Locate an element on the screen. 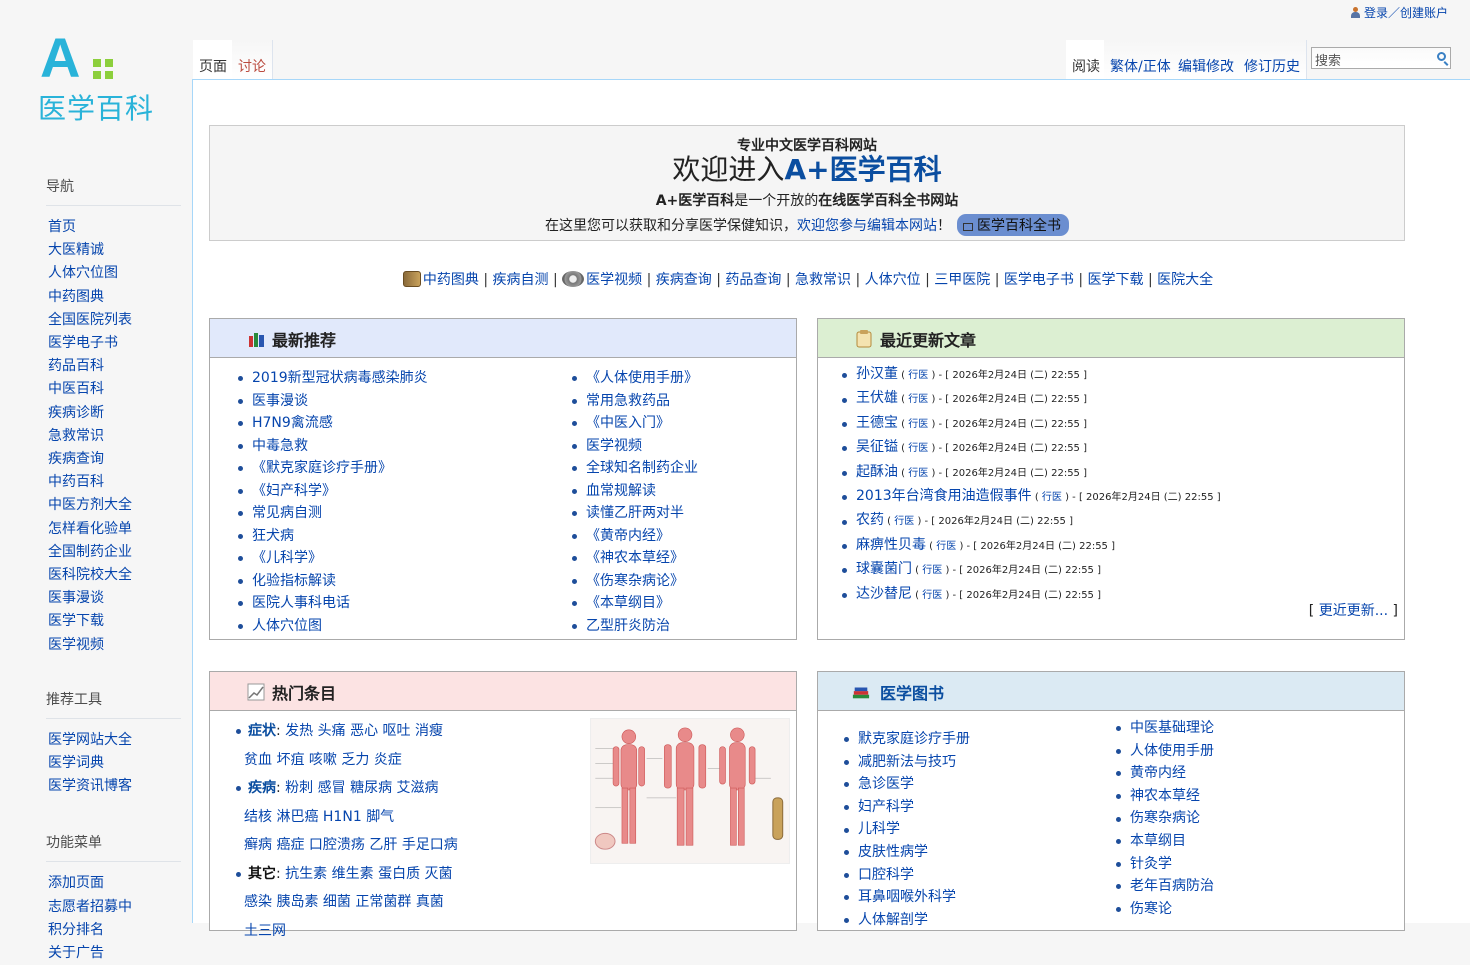 Image resolution: width=1470 pixels, height=965 pixels. sidebar-nav-link: 医学视频 is located at coordinates (76, 645).